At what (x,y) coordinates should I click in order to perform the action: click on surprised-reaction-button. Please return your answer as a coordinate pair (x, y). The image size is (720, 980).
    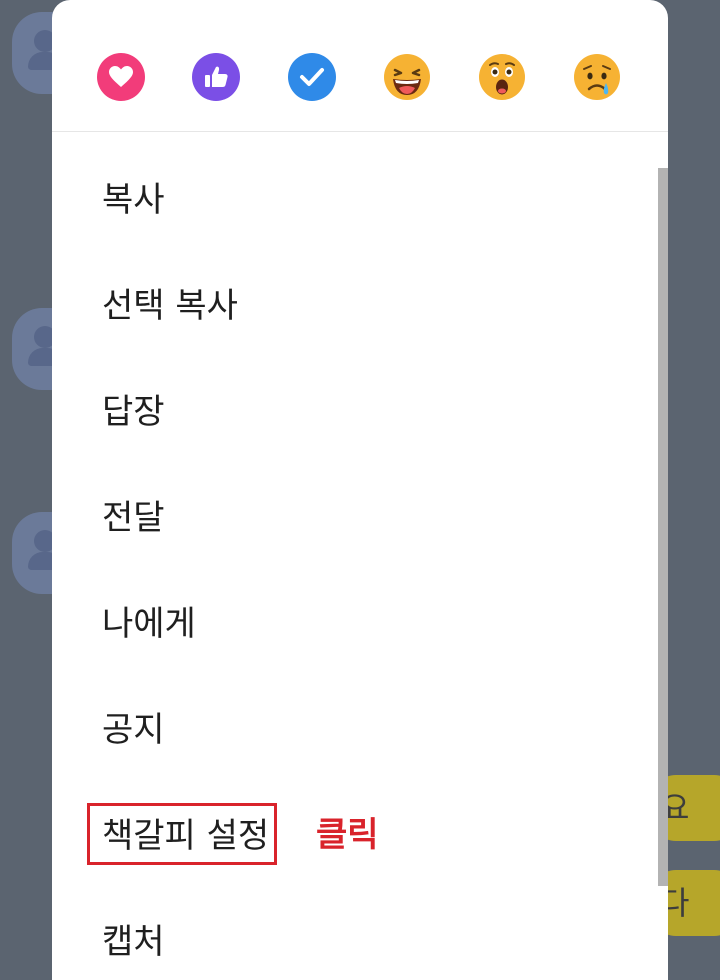
    Looking at the image, I should click on (502, 77).